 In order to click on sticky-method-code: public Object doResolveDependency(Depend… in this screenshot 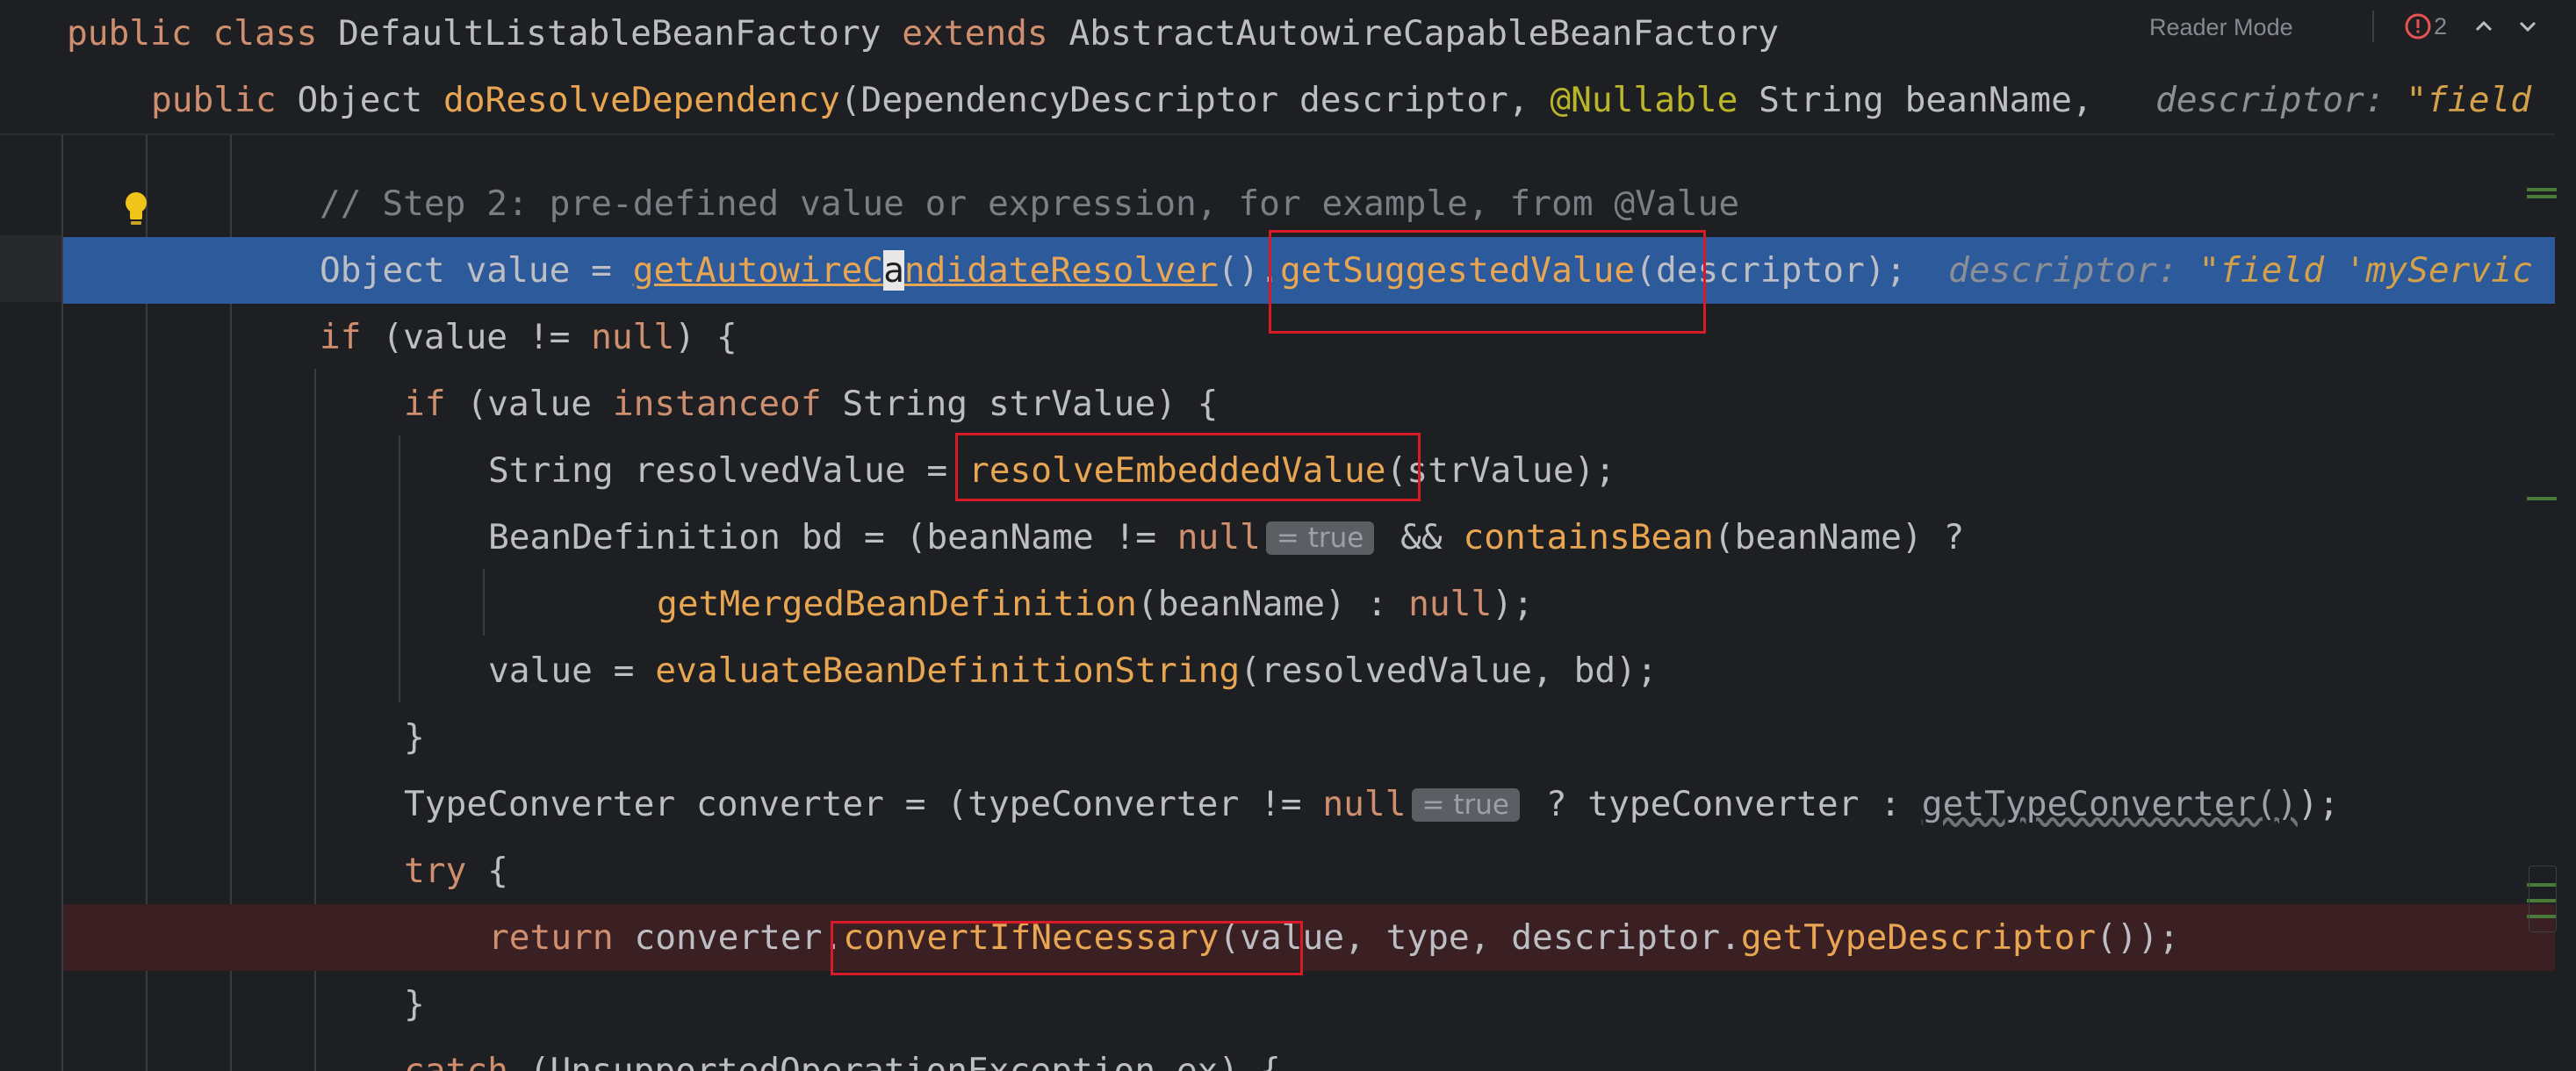, I will do `click(1341, 100)`.